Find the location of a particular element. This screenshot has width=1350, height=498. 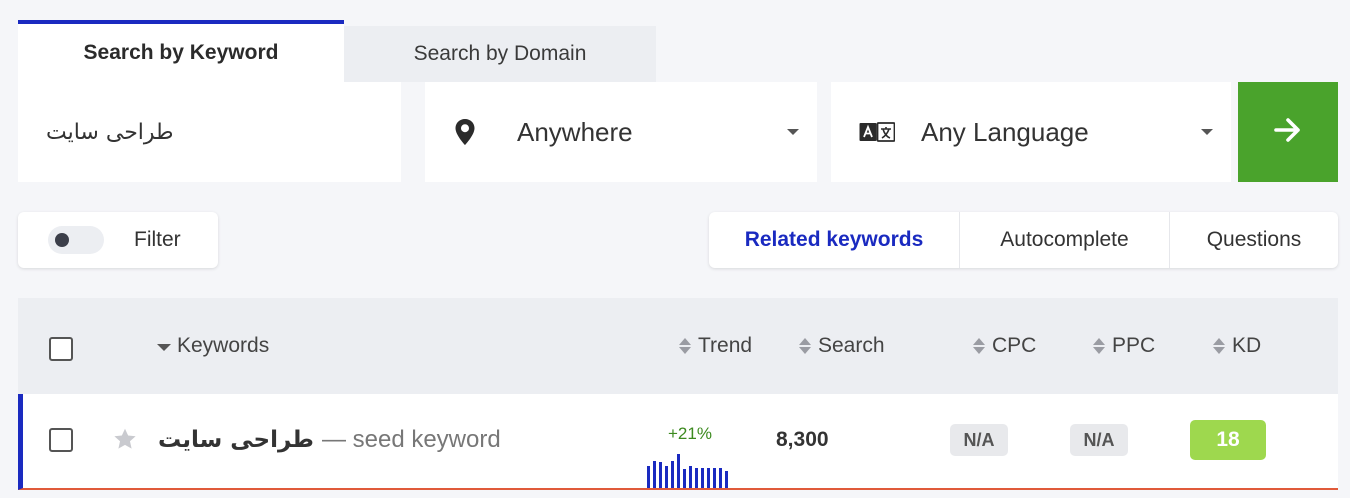

result-tabs: Related keywords Autocomplete Questions is located at coordinates (1023, 240).